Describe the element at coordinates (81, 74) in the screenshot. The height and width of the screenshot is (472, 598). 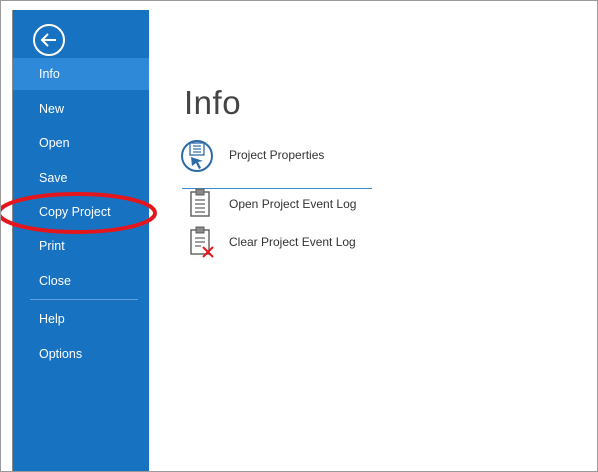
I see `nav-item-info: Info` at that location.